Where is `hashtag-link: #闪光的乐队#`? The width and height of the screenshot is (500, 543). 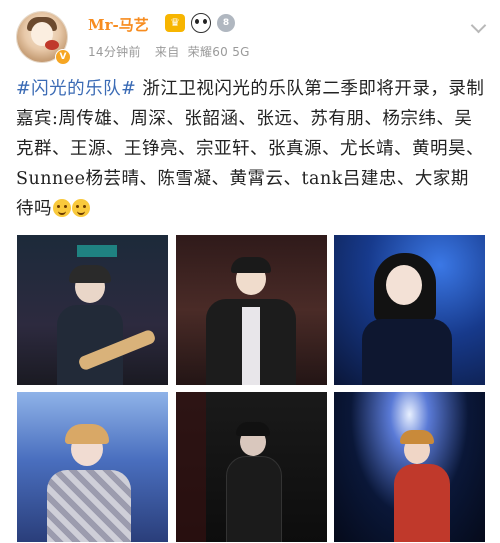
hashtag-link: #闪光的乐队# is located at coordinates (76, 89).